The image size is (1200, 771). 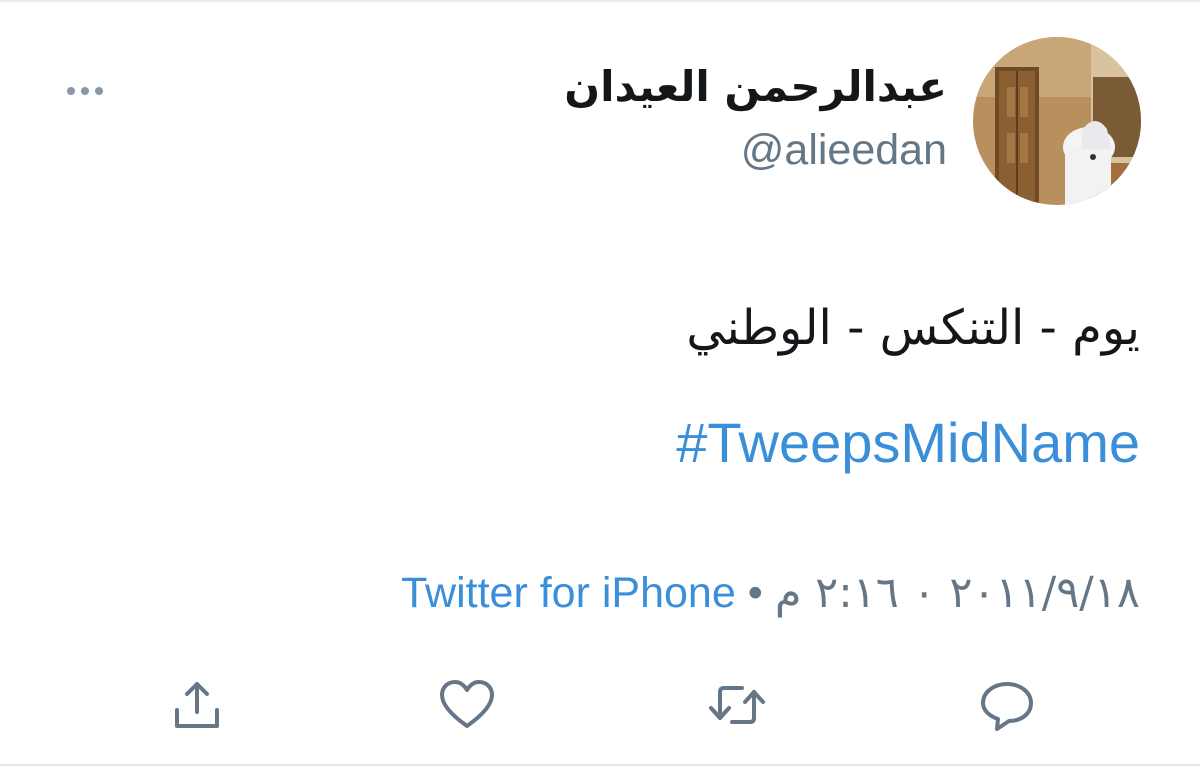 What do you see at coordinates (957, 593) in the screenshot?
I see `timestamp: ٢٠١١/٩/١٨ ٠ ٢:١٦ م` at bounding box center [957, 593].